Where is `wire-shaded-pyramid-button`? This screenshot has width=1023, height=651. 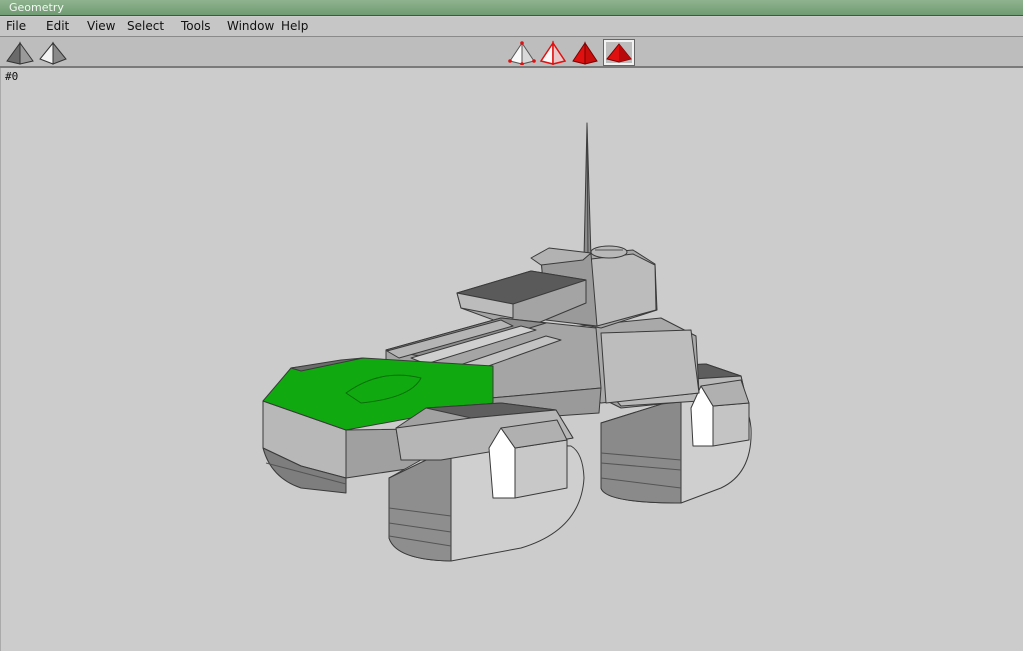 wire-shaded-pyramid-button is located at coordinates (53, 52).